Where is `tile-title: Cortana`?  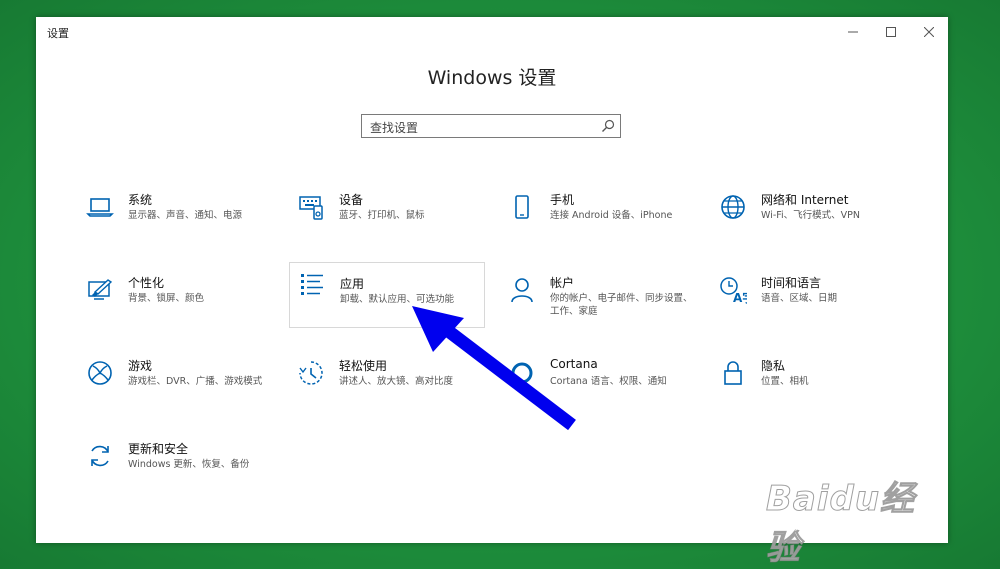
tile-title: Cortana is located at coordinates (574, 364).